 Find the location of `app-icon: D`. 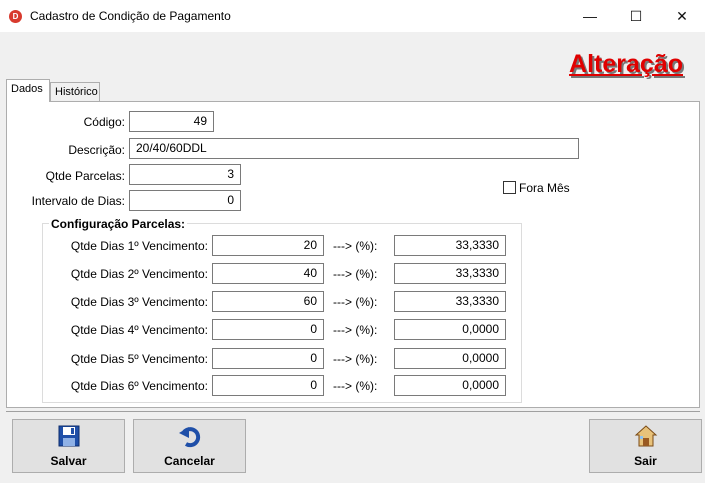

app-icon: D is located at coordinates (15, 16).